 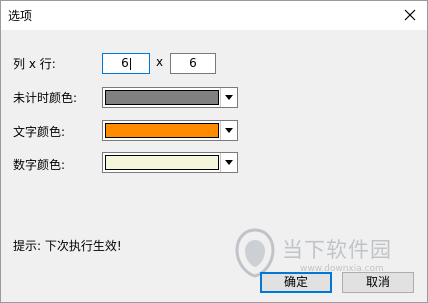 I want to click on grid-size-label: 列 x 行:, so click(x=34, y=64).